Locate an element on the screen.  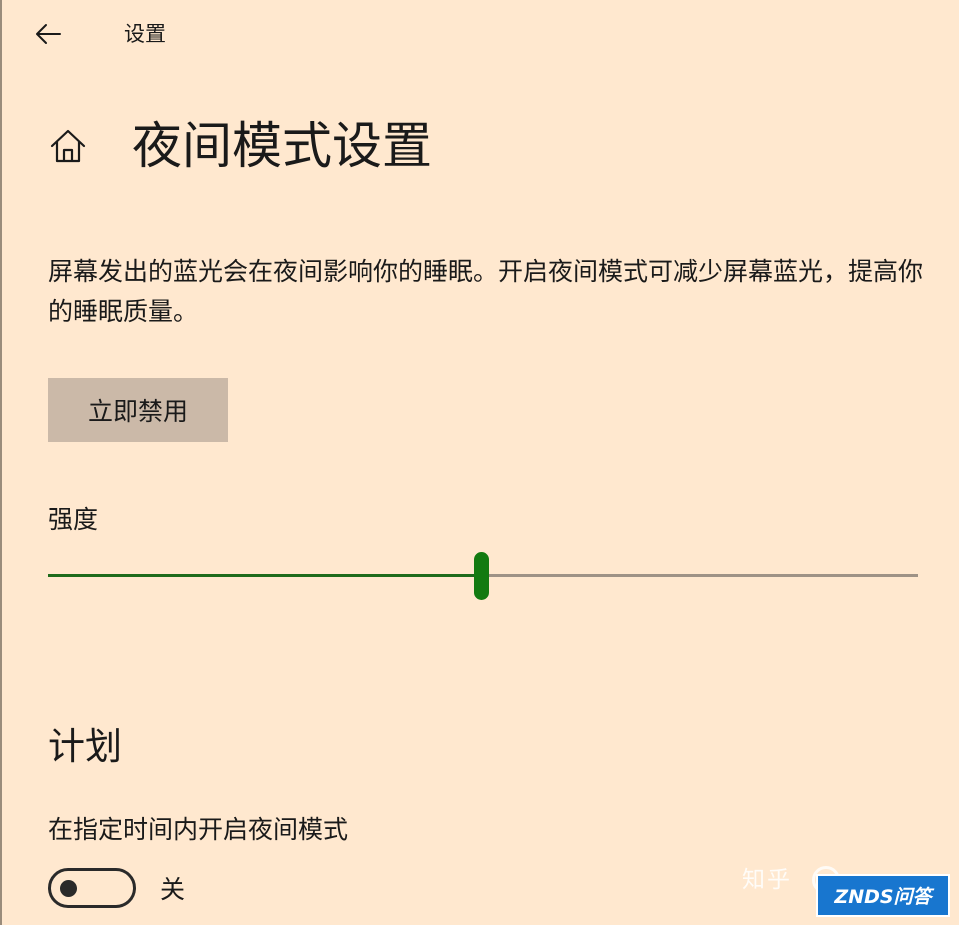
disable-now-button: 立即禁用 is located at coordinates (138, 410).